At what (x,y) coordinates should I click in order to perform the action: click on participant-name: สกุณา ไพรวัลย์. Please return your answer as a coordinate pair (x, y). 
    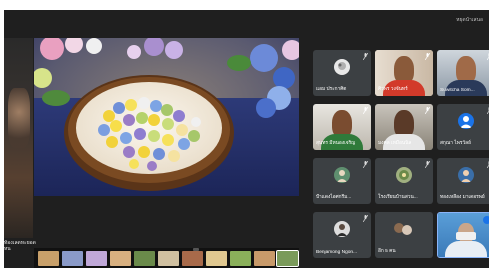
    Looking at the image, I should click on (455, 143).